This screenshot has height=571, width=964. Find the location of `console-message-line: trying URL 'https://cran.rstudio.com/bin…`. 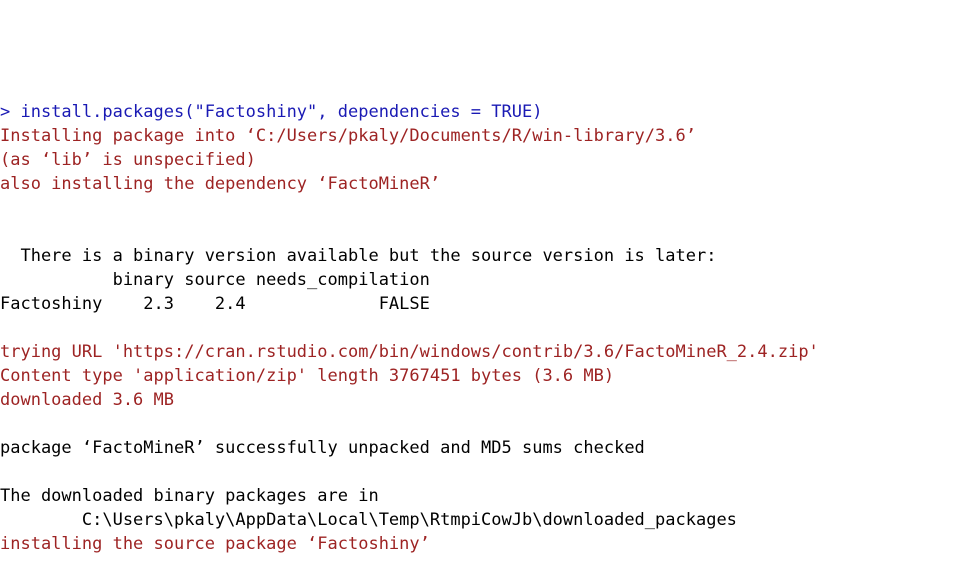

console-message-line: trying URL 'https://cran.rstudio.com/bin… is located at coordinates (409, 352).